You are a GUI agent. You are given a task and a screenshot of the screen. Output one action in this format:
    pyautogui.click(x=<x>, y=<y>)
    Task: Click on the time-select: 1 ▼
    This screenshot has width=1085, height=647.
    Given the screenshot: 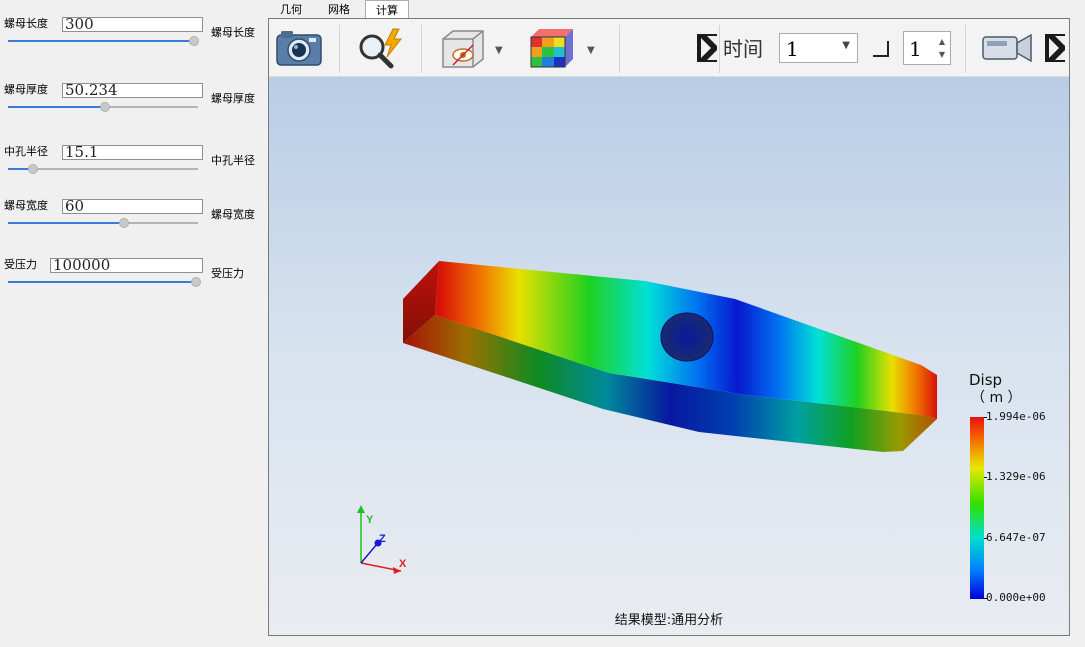 What is the action you would take?
    pyautogui.click(x=818, y=48)
    